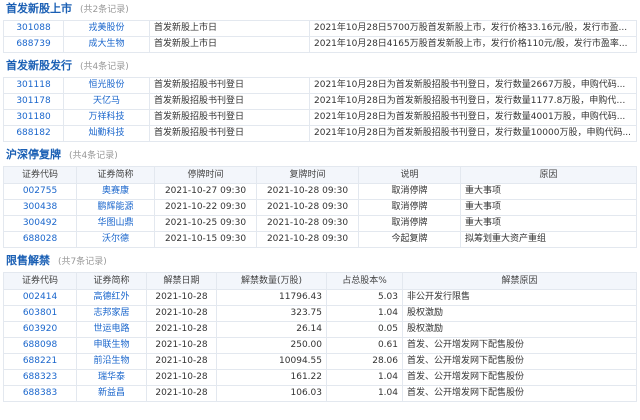  What do you see at coordinates (106, 44) in the screenshot?
I see `stock-name-link: 成大生物` at bounding box center [106, 44].